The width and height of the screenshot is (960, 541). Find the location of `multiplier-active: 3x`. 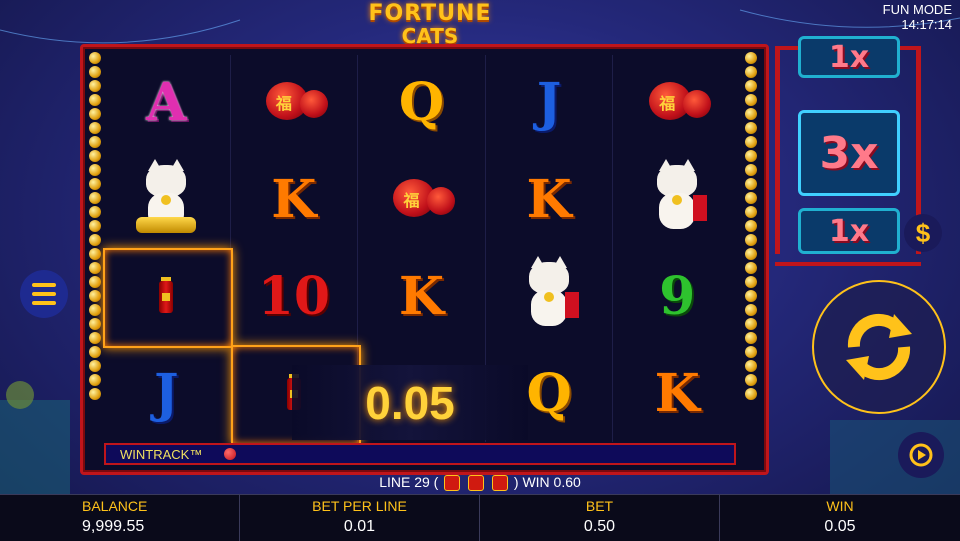

multiplier-active: 3x is located at coordinates (849, 153).